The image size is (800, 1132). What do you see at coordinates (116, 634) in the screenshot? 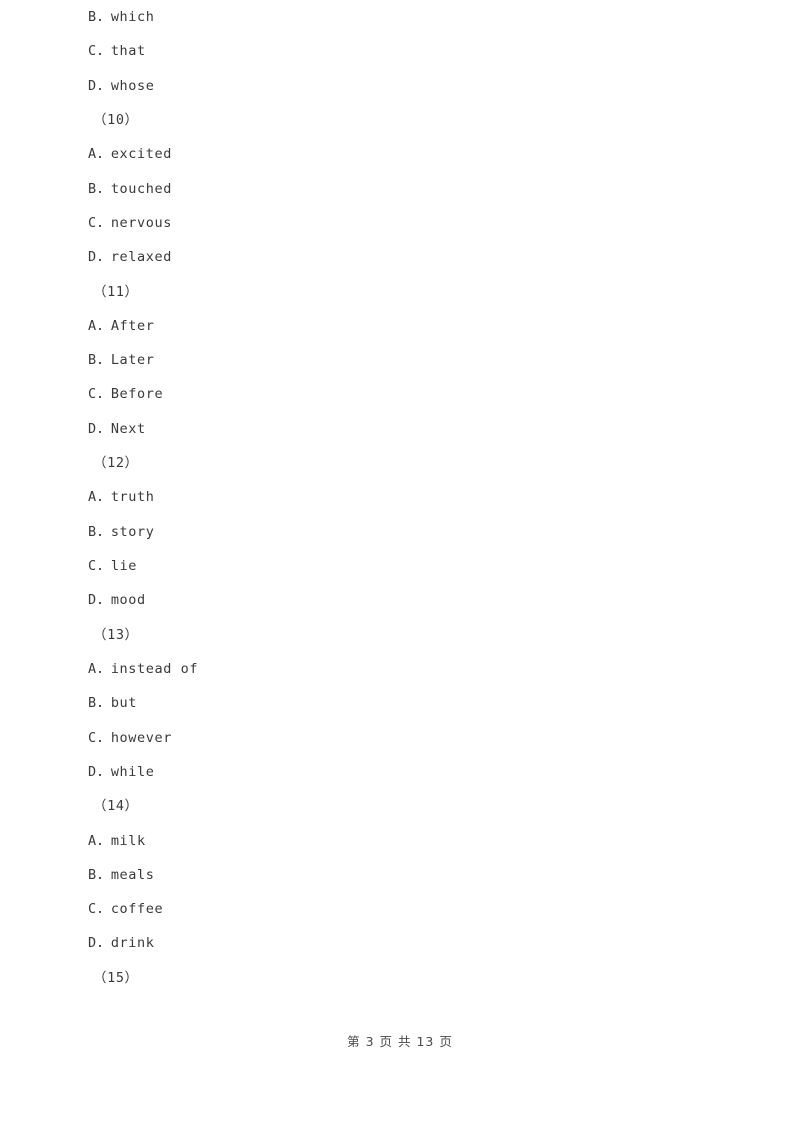
I see `blank-number-label: （13）` at bounding box center [116, 634].